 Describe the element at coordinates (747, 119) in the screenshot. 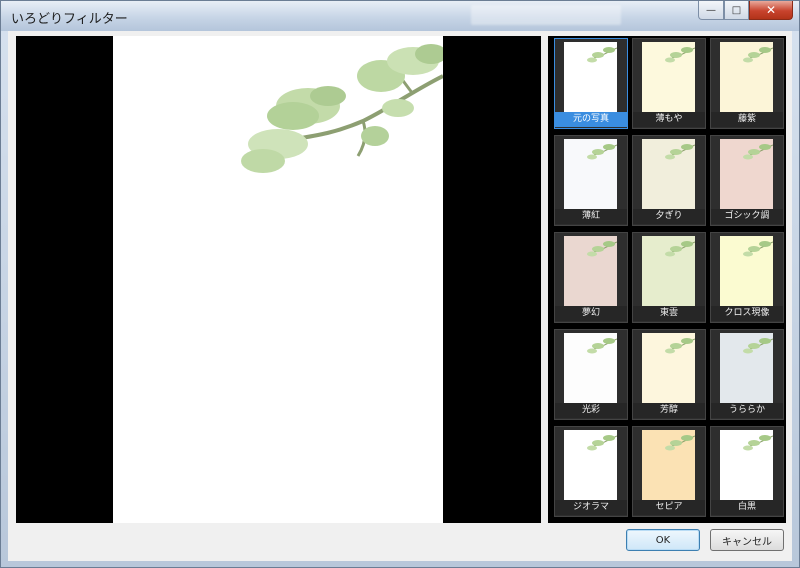

I see `filter-label: 藤紫` at that location.